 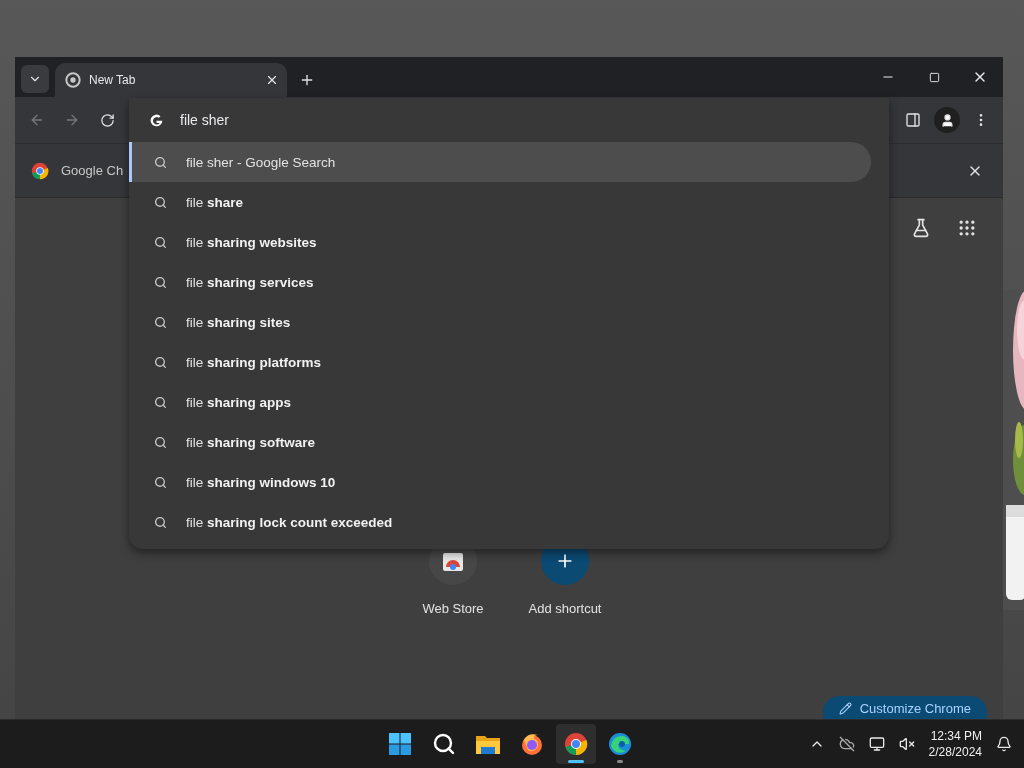 I want to click on suggestion-text: file sher - Google Search, so click(x=261, y=162).